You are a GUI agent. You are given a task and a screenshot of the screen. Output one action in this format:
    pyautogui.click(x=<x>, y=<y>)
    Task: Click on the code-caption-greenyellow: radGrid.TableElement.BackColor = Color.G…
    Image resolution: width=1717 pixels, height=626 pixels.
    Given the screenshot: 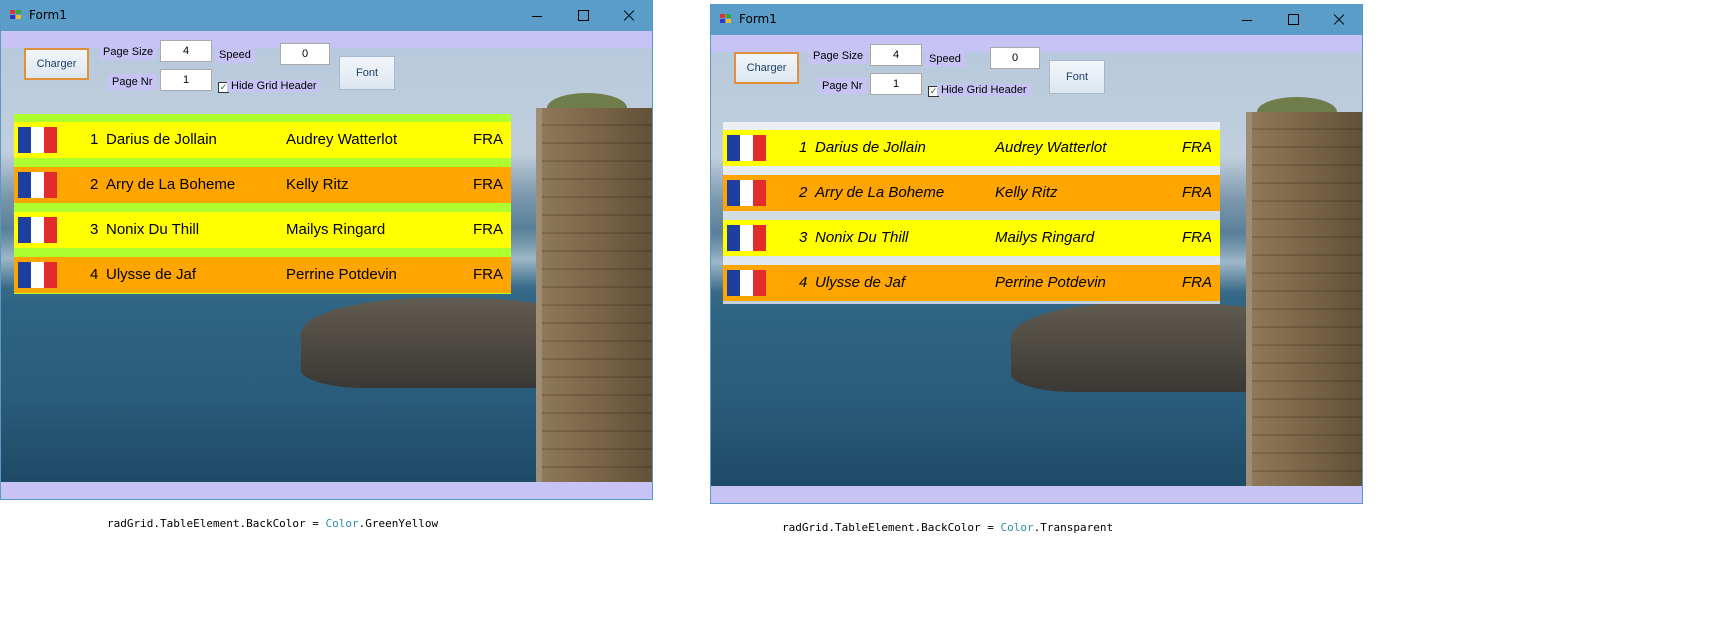 What is the action you would take?
    pyautogui.click(x=273, y=523)
    